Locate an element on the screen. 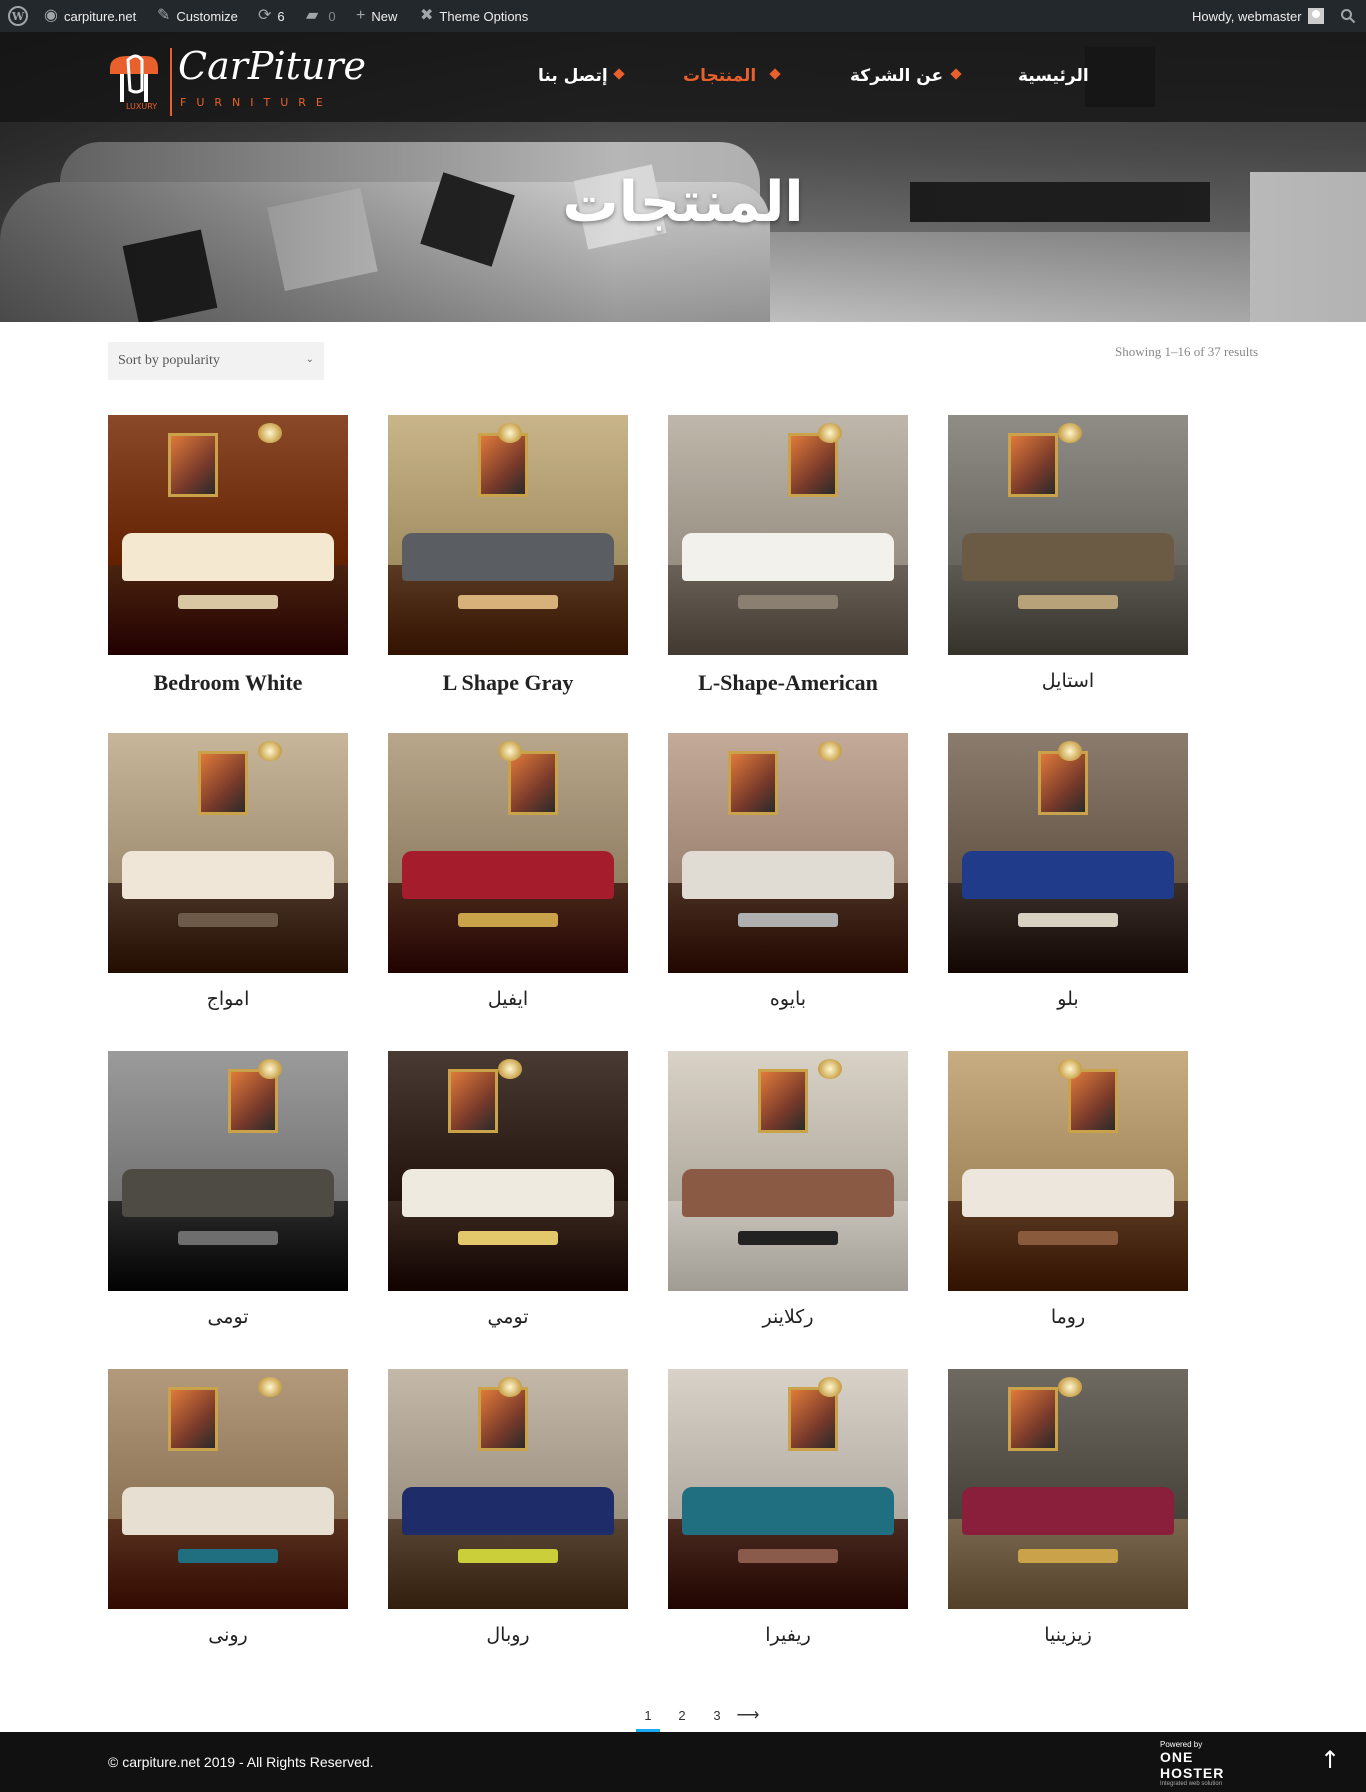  product-title: ريفيرا is located at coordinates (788, 1635).